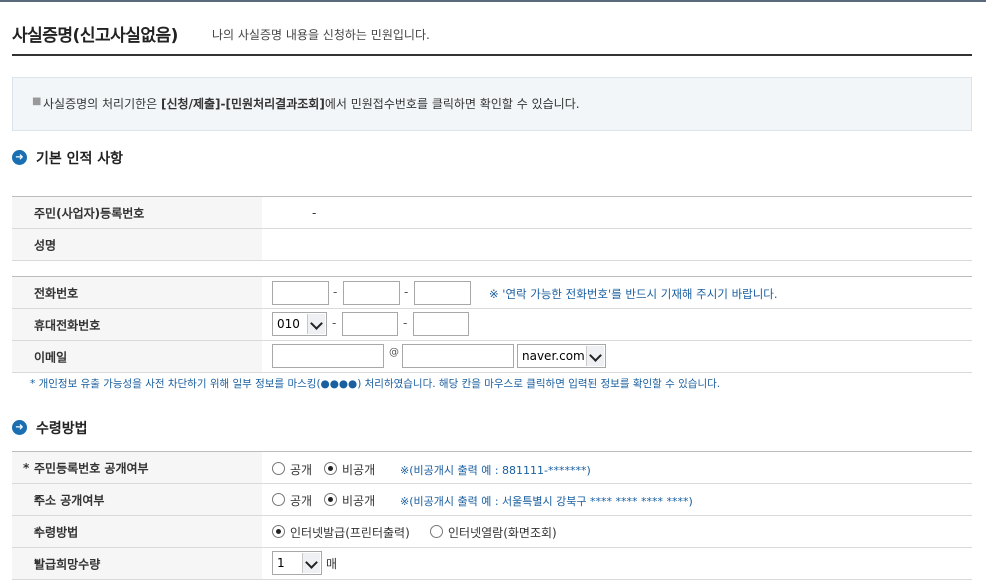 This screenshot has width=986, height=588. Describe the element at coordinates (69, 500) in the screenshot. I see `addr-disclose-label: 주소 공개여부` at that location.